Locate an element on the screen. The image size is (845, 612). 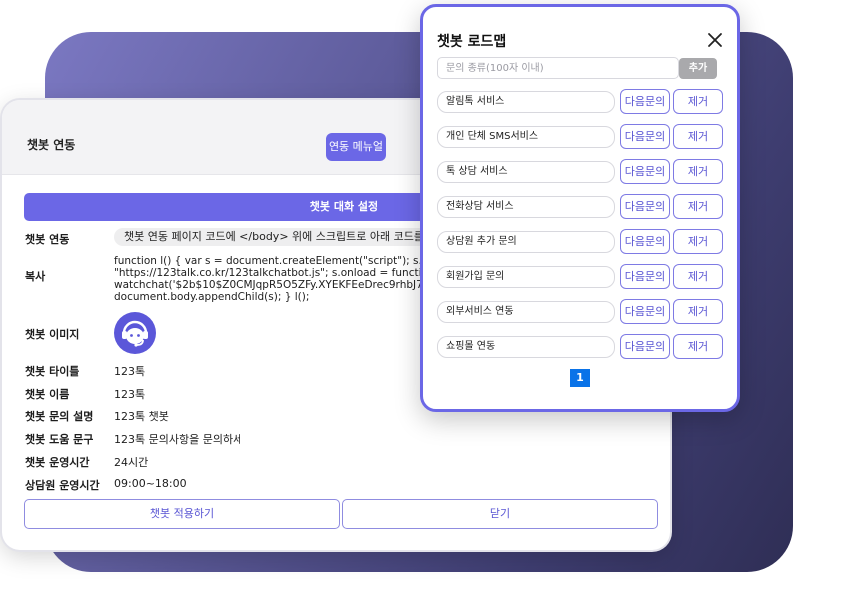
add-button: 추가 is located at coordinates (698, 68).